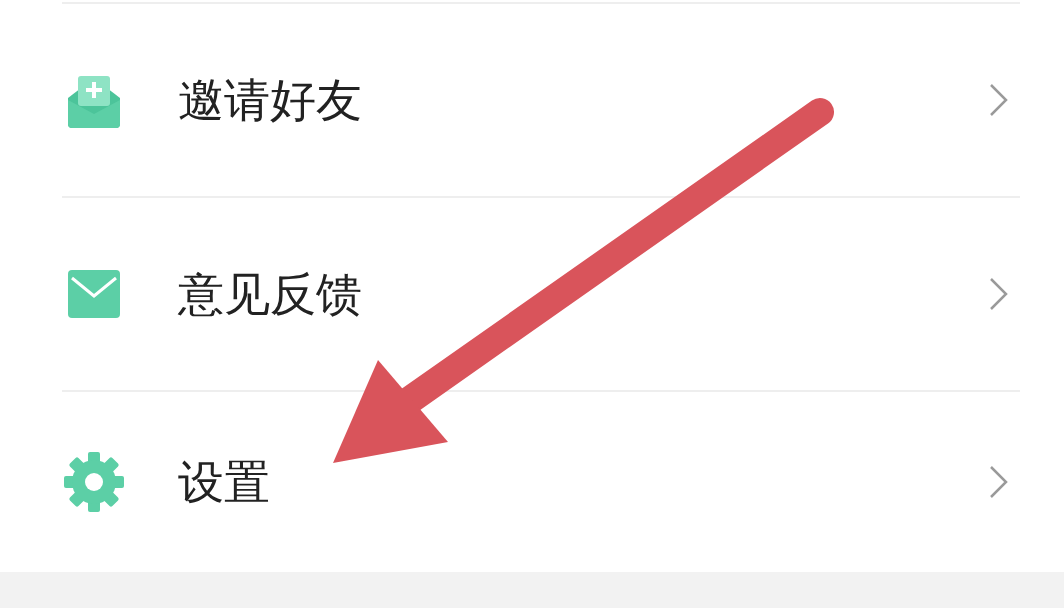  What do you see at coordinates (270, 294) in the screenshot?
I see `menu-label: 意见反馈` at bounding box center [270, 294].